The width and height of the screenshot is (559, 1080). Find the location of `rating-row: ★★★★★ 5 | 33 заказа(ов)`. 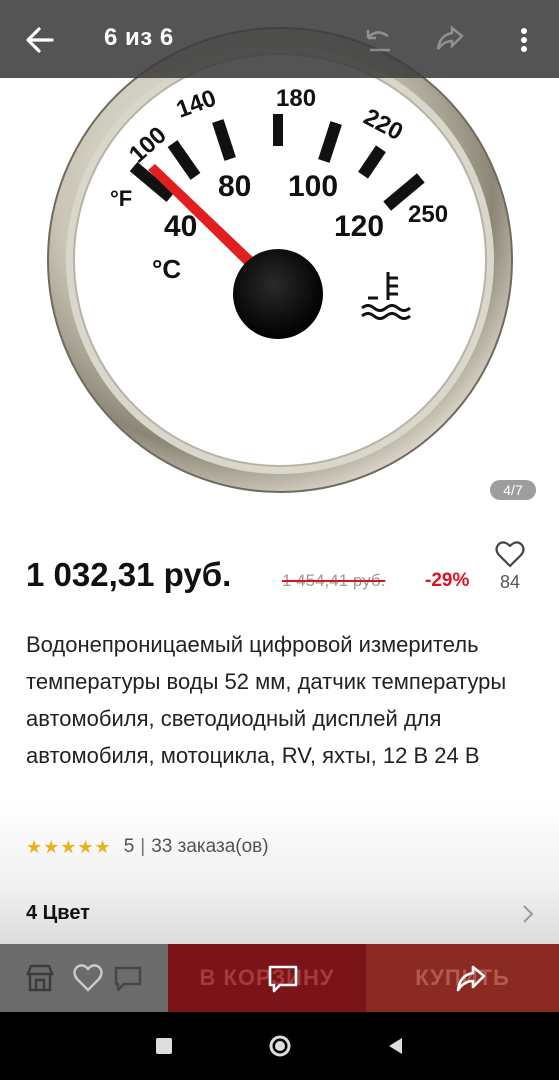

rating-row: ★★★★★ 5 | 33 заказа(ов) is located at coordinates (147, 847).